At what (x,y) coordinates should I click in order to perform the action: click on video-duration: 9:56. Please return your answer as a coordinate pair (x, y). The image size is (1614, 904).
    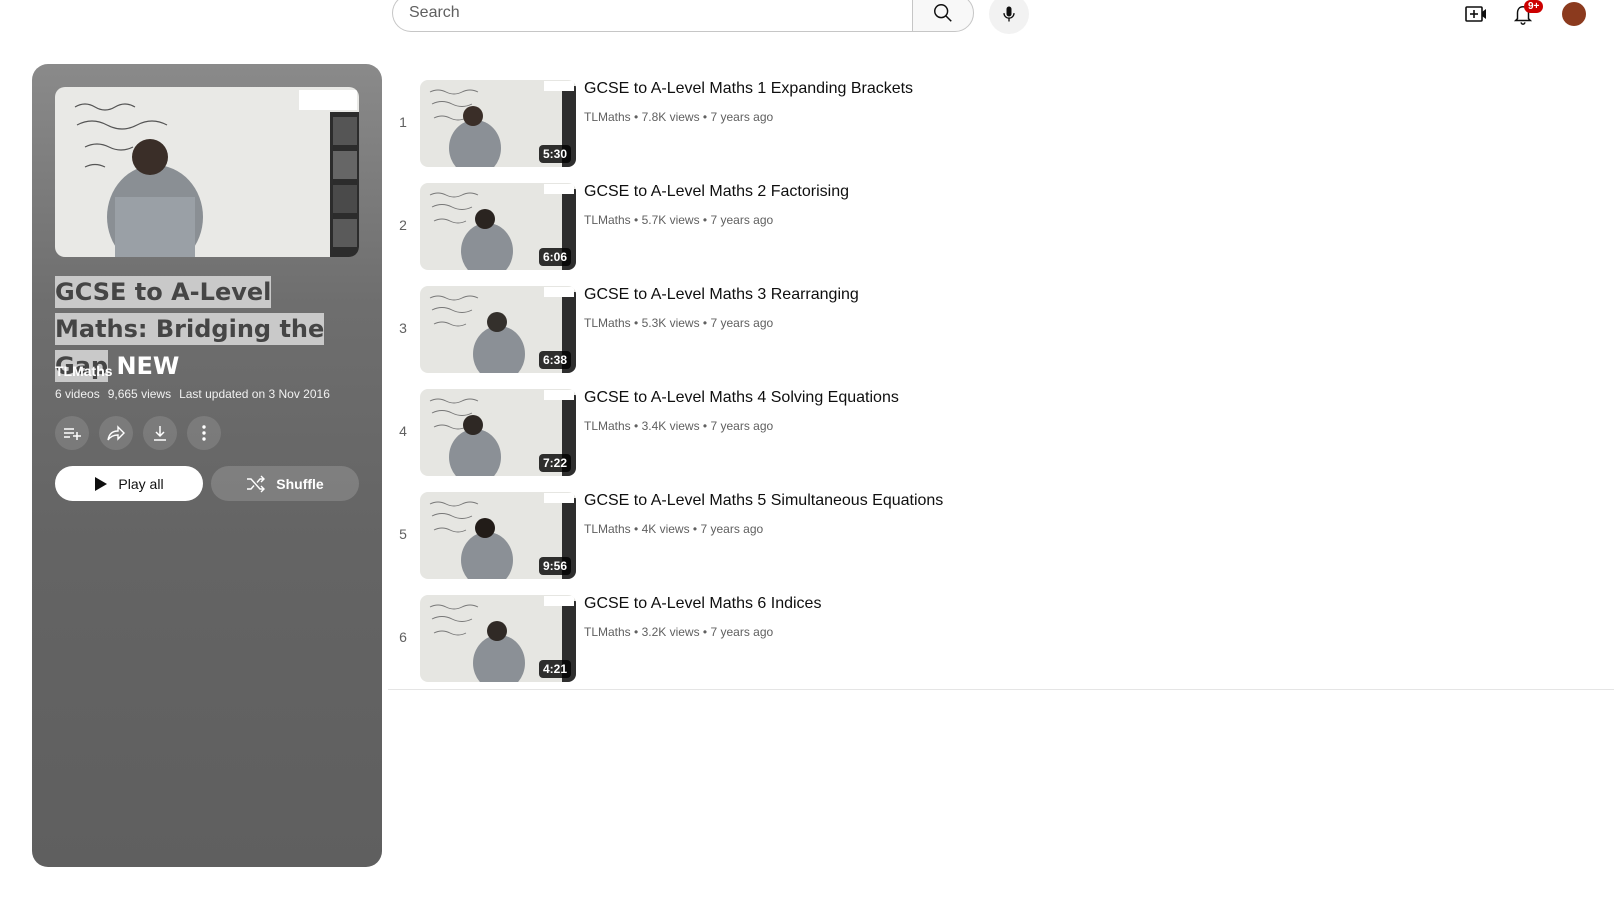
    Looking at the image, I should click on (554, 566).